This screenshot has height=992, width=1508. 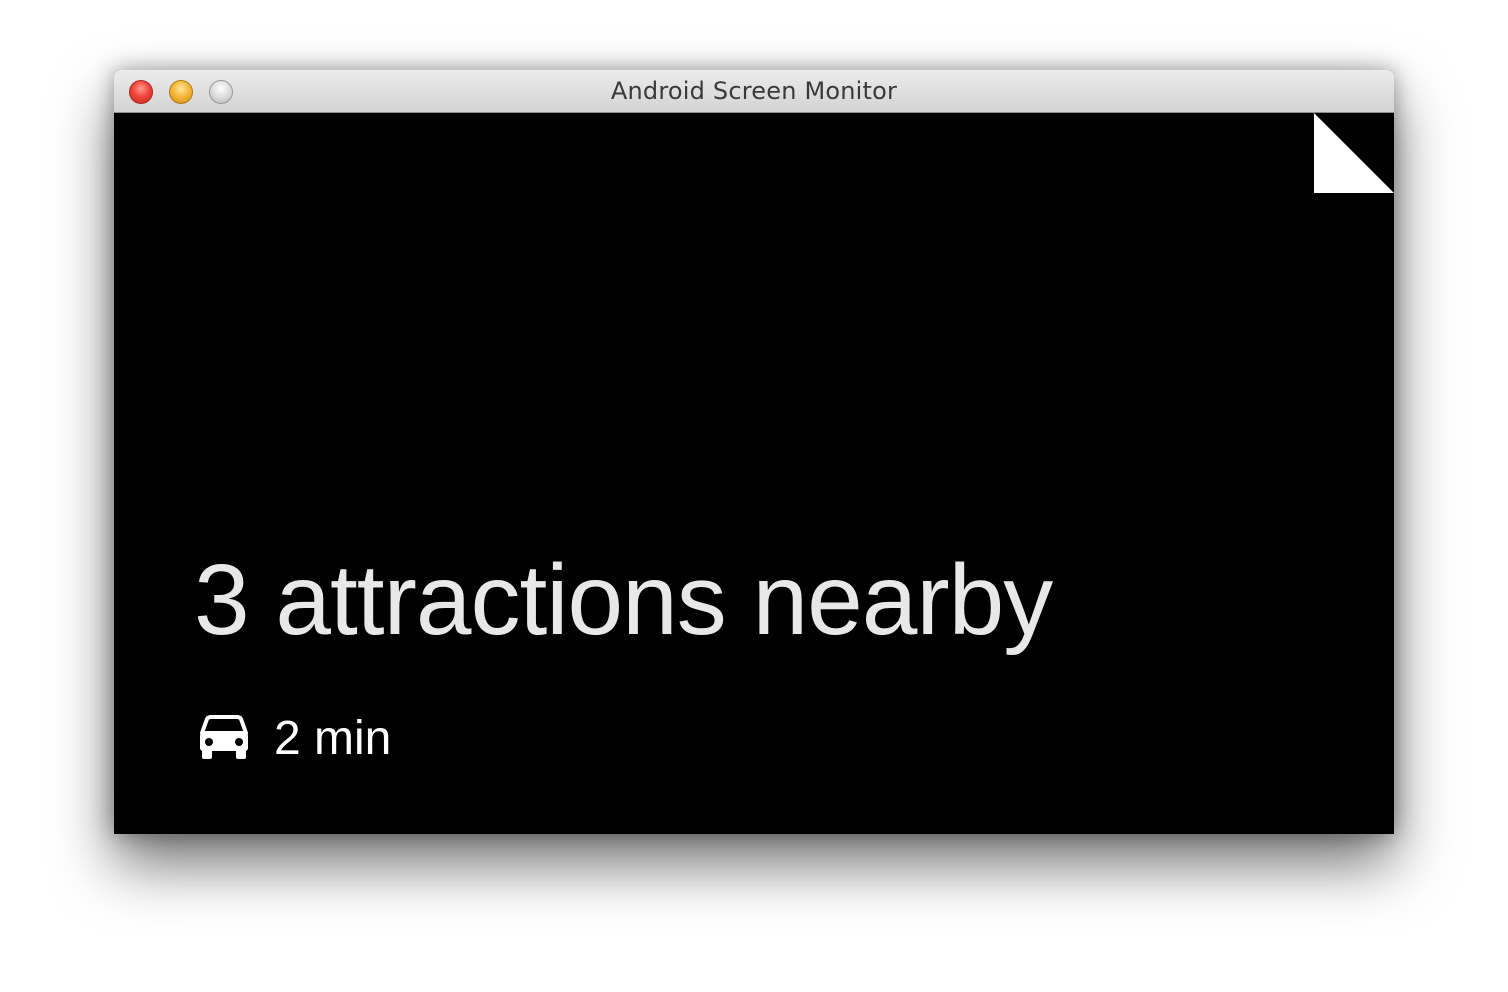 What do you see at coordinates (623, 600) in the screenshot?
I see `card-headline: 3 attractions nearby` at bounding box center [623, 600].